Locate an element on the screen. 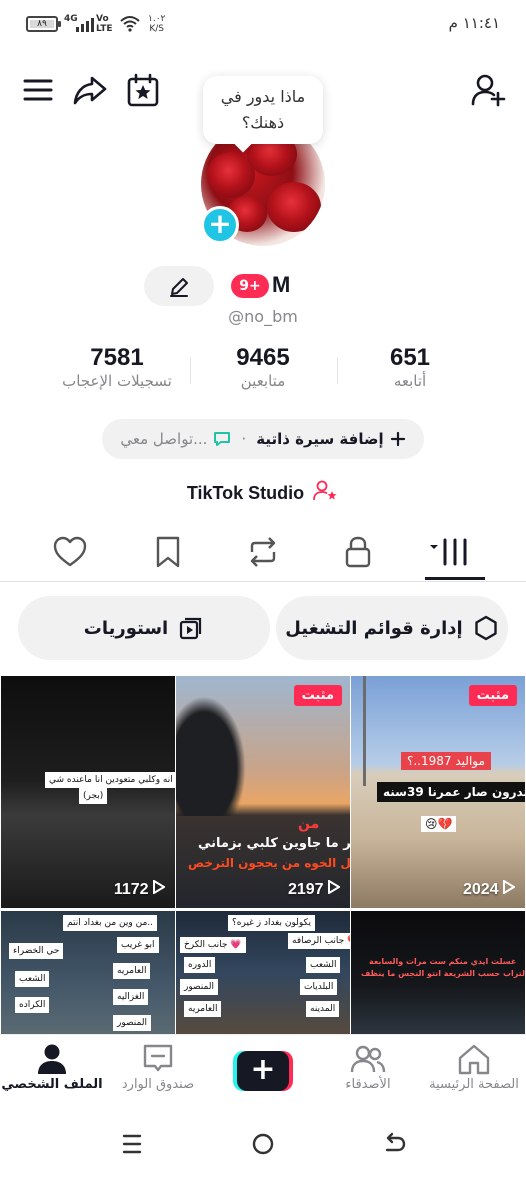  nav-home: الصفحة الرئيسية is located at coordinates (474, 1066).